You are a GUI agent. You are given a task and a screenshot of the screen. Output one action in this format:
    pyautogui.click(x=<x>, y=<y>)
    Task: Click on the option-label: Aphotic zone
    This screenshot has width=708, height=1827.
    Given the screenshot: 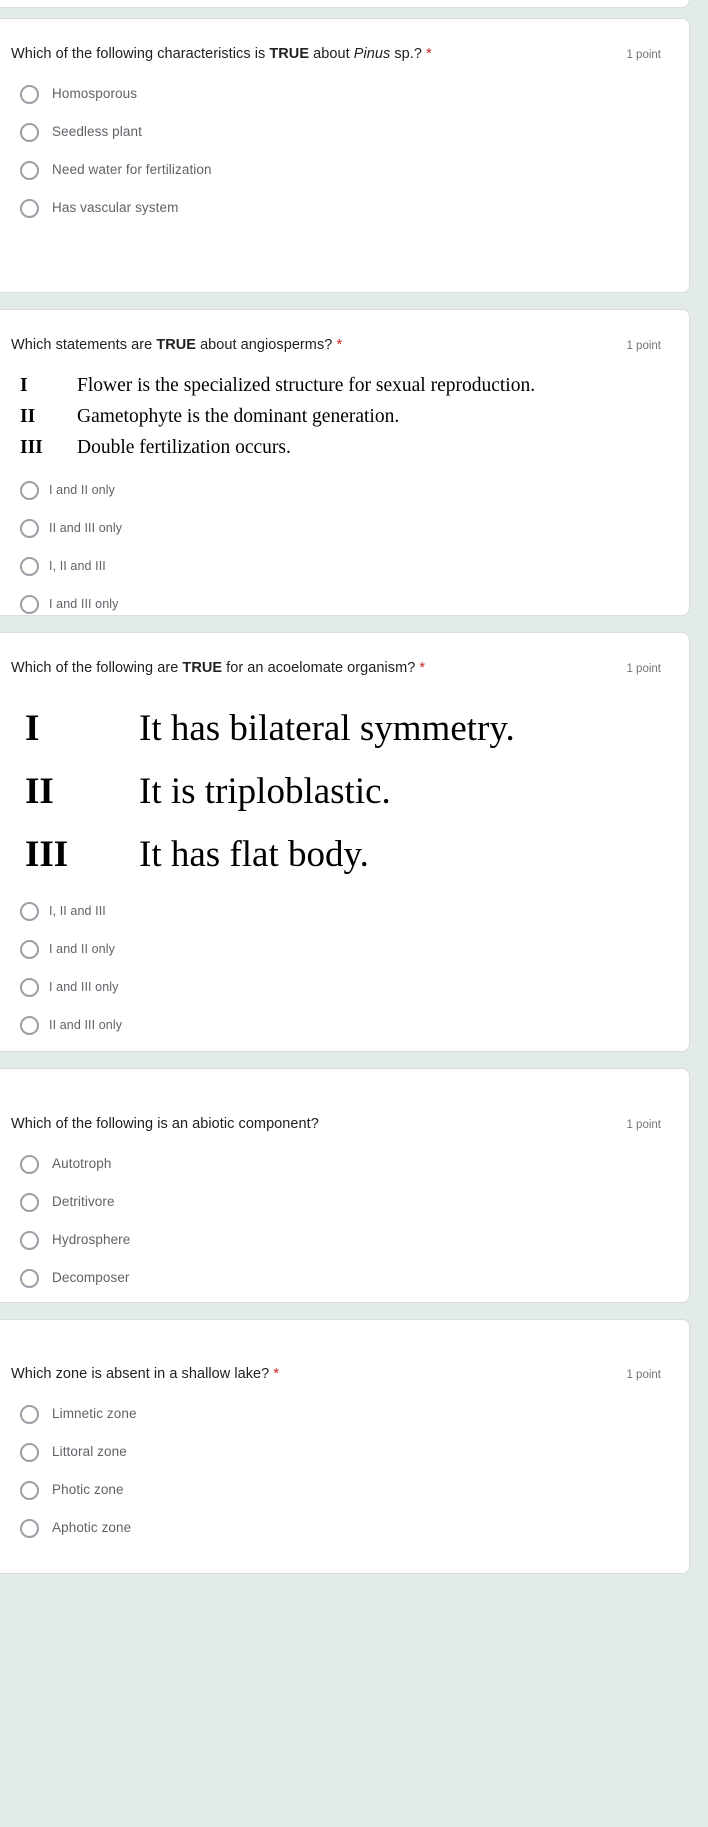 What is the action you would take?
    pyautogui.click(x=92, y=1527)
    